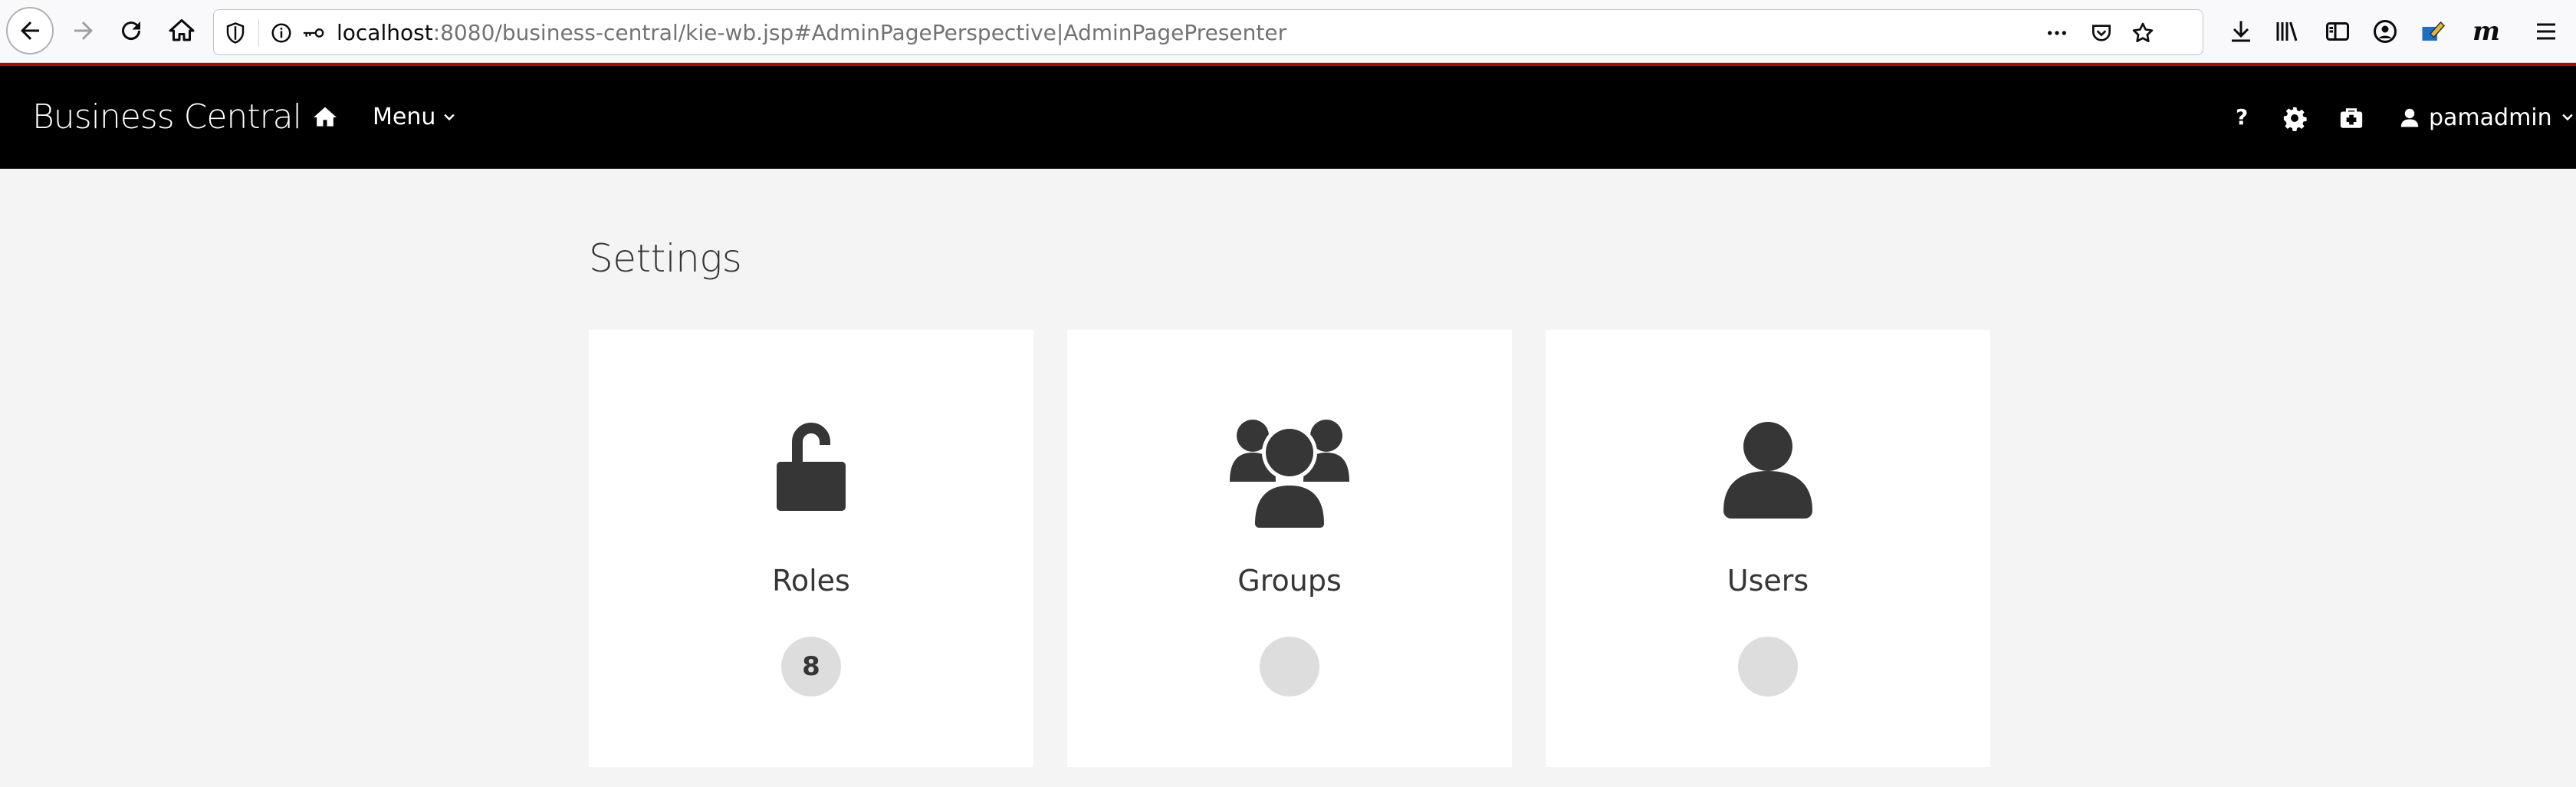 The image size is (2576, 787). I want to click on download-icon, so click(2241, 31).